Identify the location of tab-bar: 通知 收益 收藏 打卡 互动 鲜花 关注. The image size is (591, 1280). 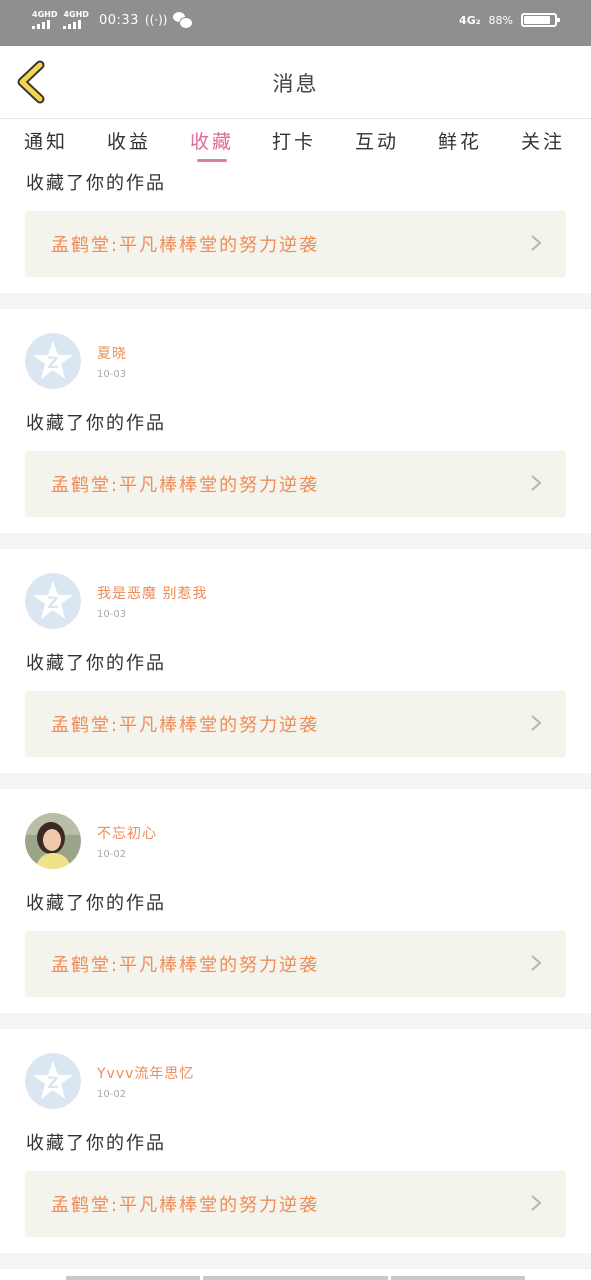
(295, 141).